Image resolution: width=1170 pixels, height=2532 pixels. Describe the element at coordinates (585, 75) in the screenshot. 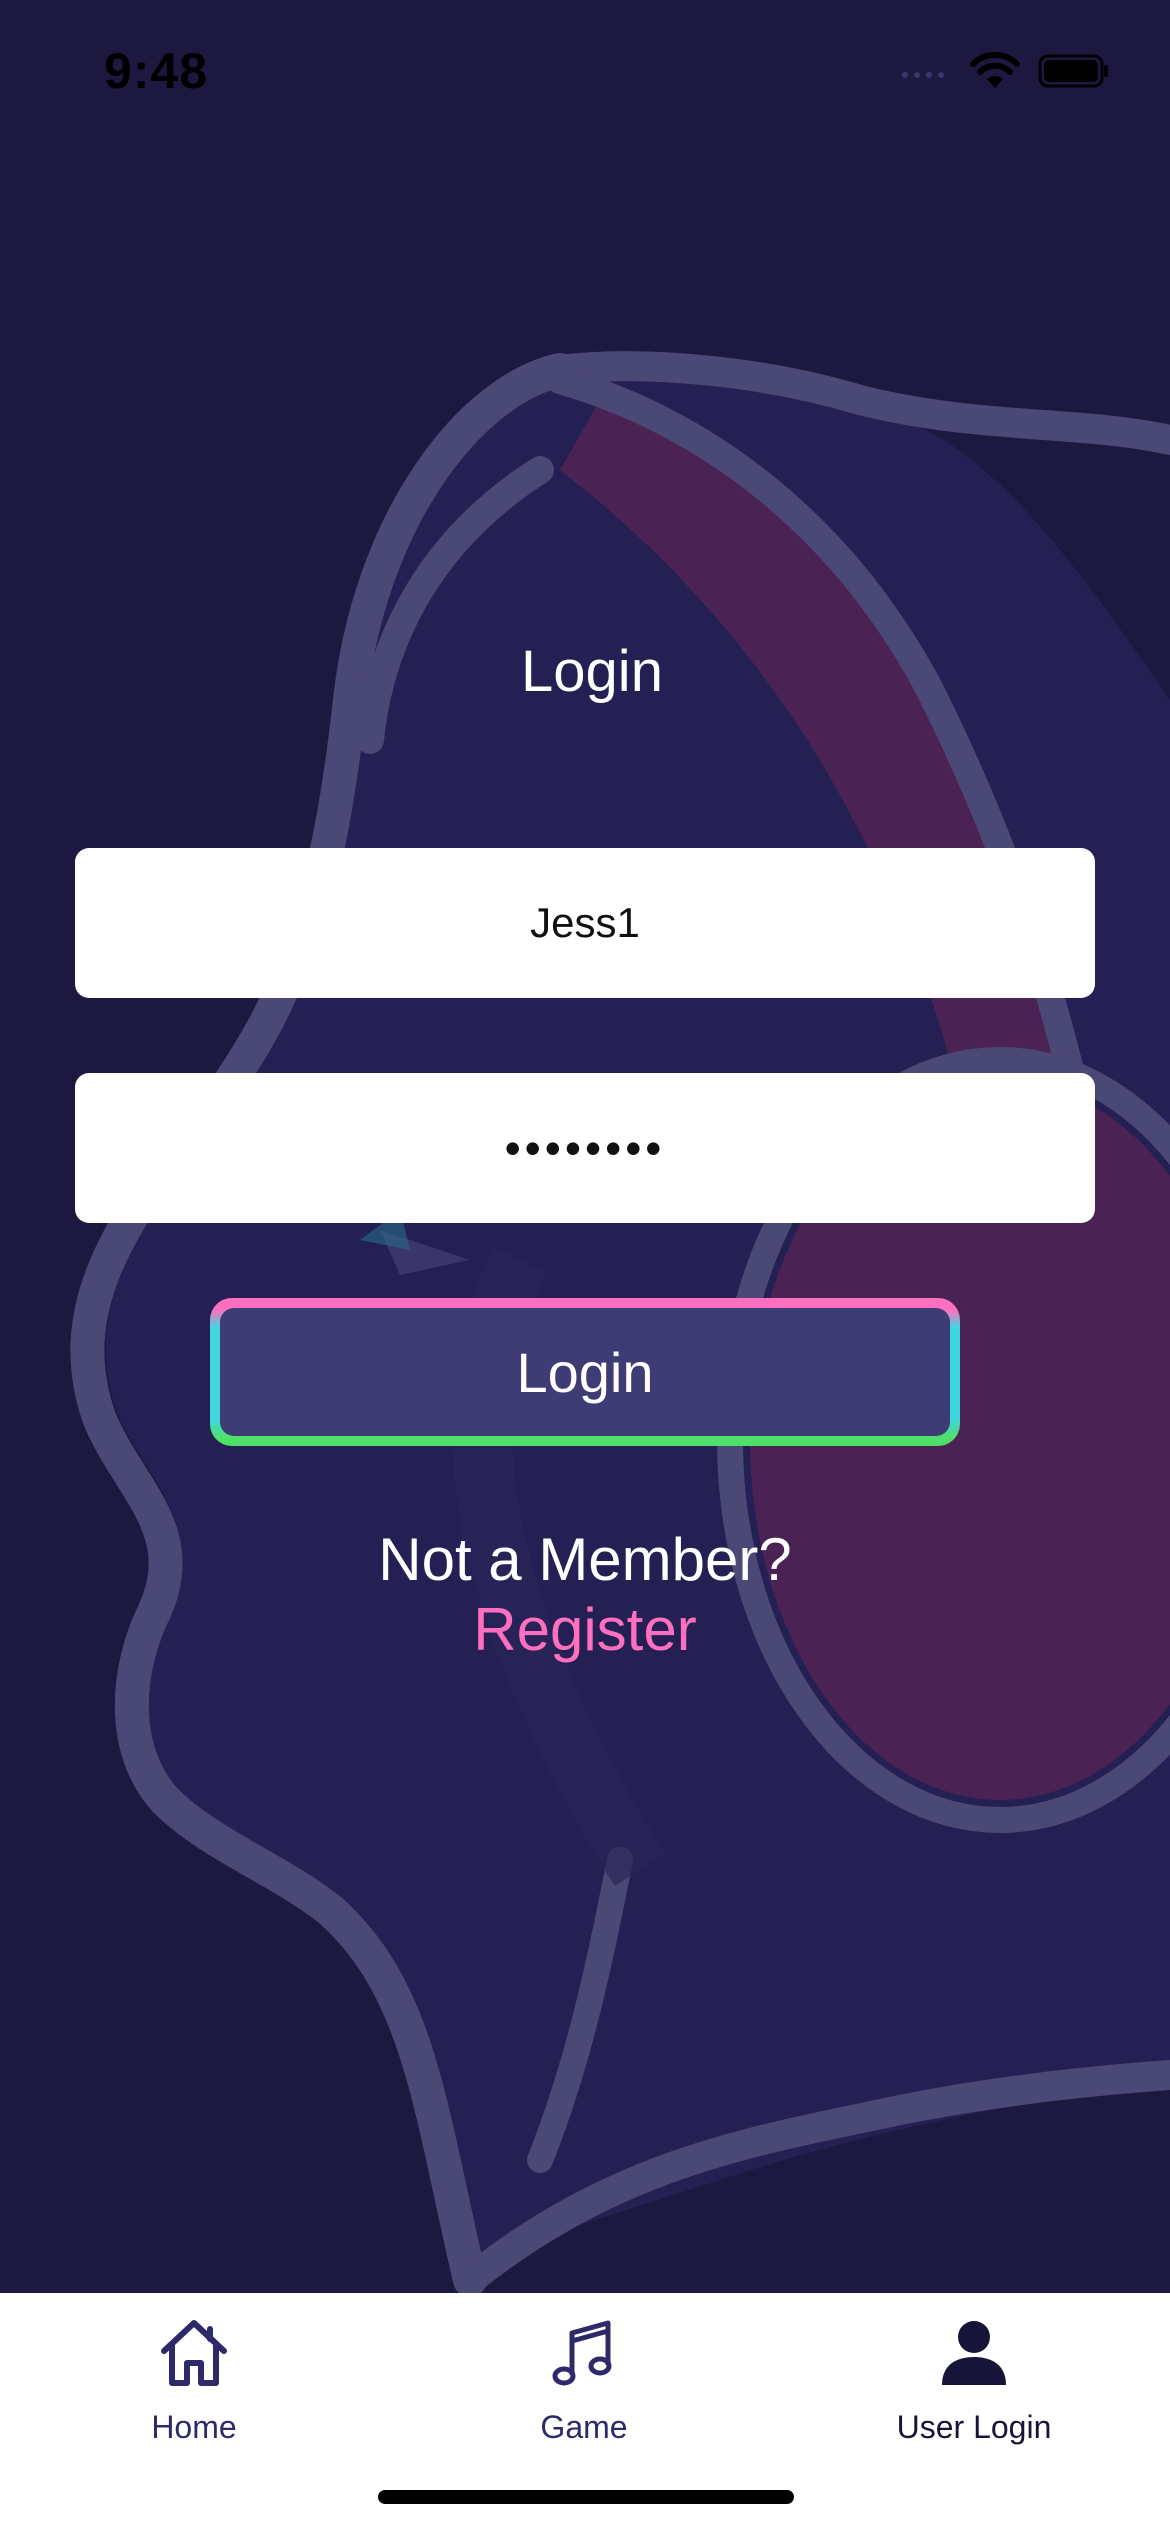

I see `status-bar: 9:48` at that location.